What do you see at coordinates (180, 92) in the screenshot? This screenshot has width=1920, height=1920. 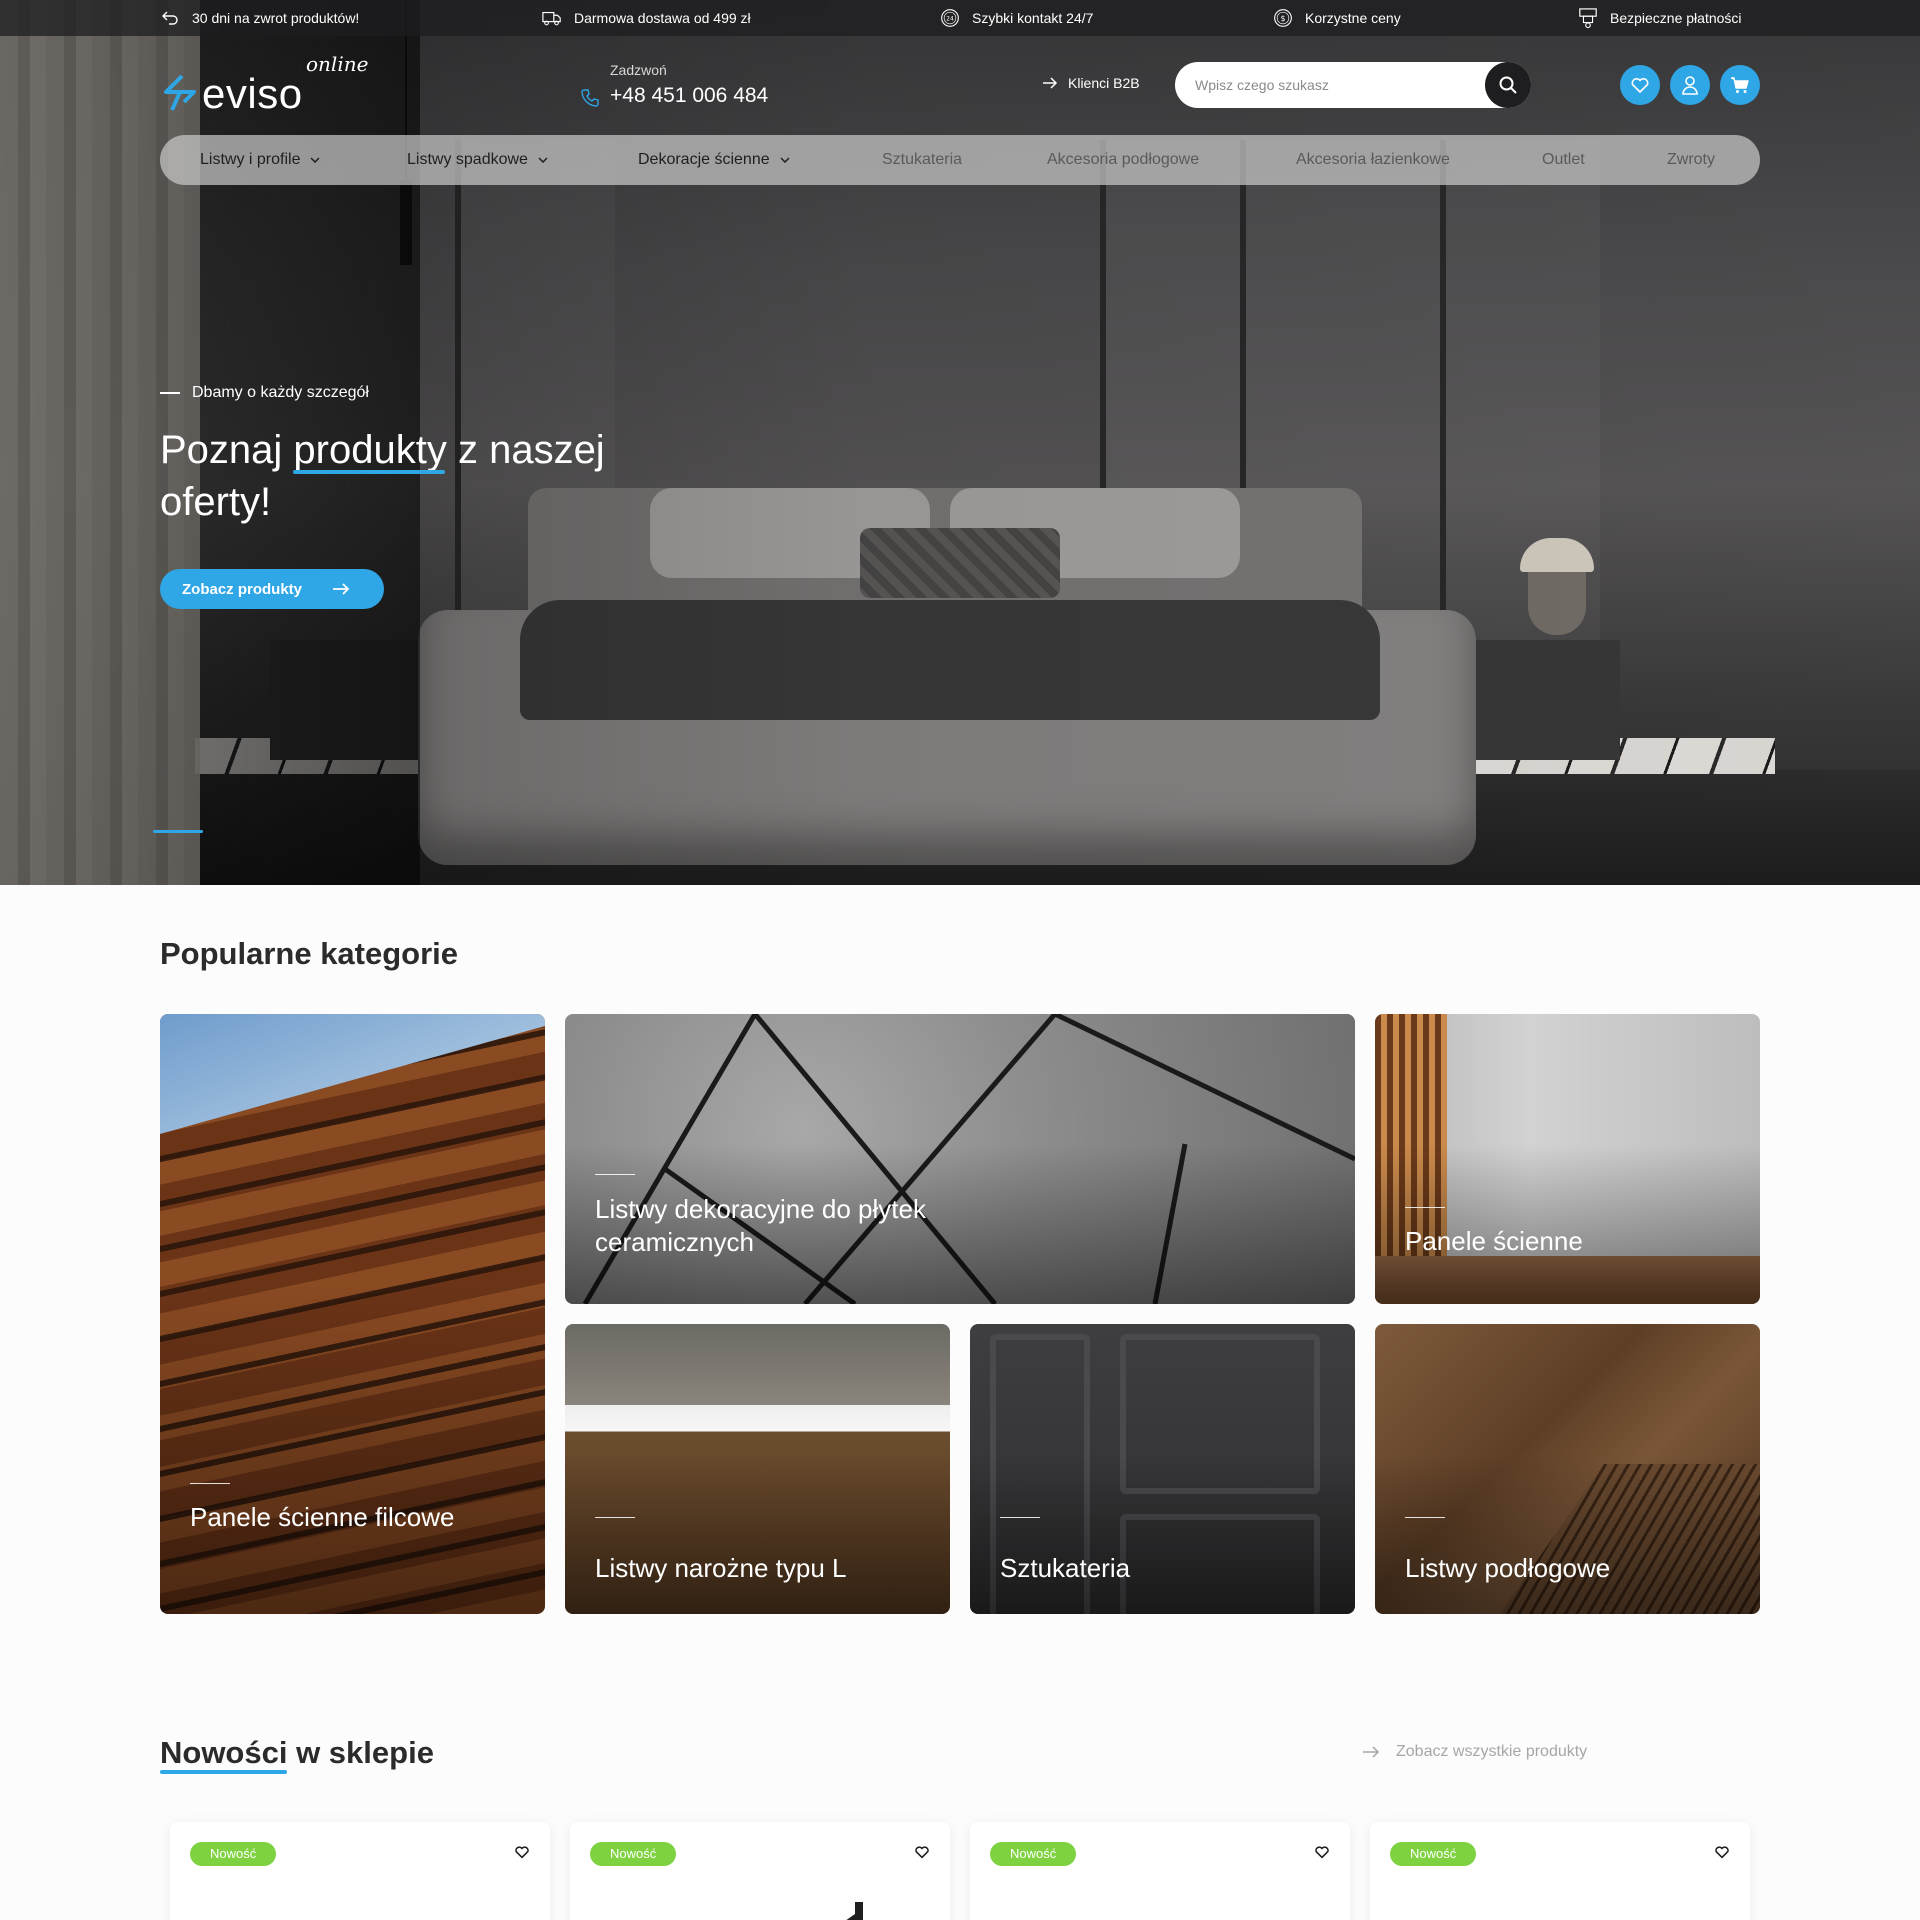 I see `logo-mark-icon` at bounding box center [180, 92].